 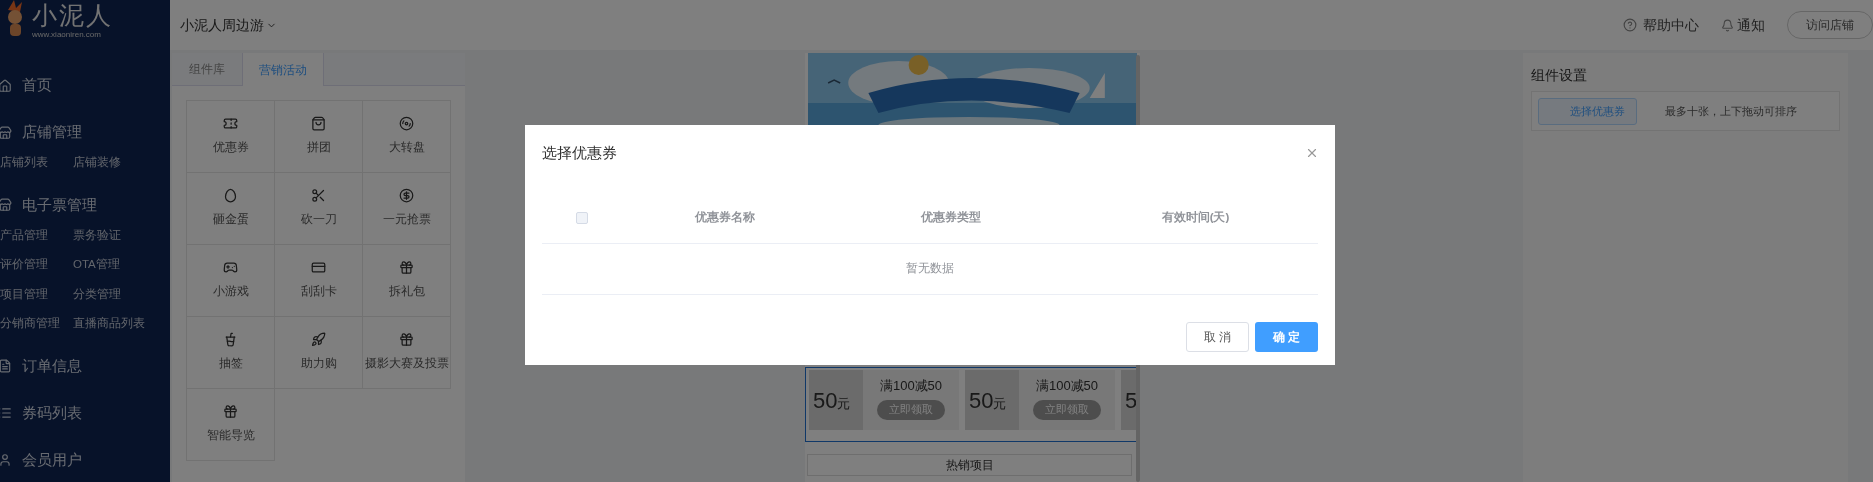 I want to click on nav-subitem: 评价管理, so click(x=36, y=265).